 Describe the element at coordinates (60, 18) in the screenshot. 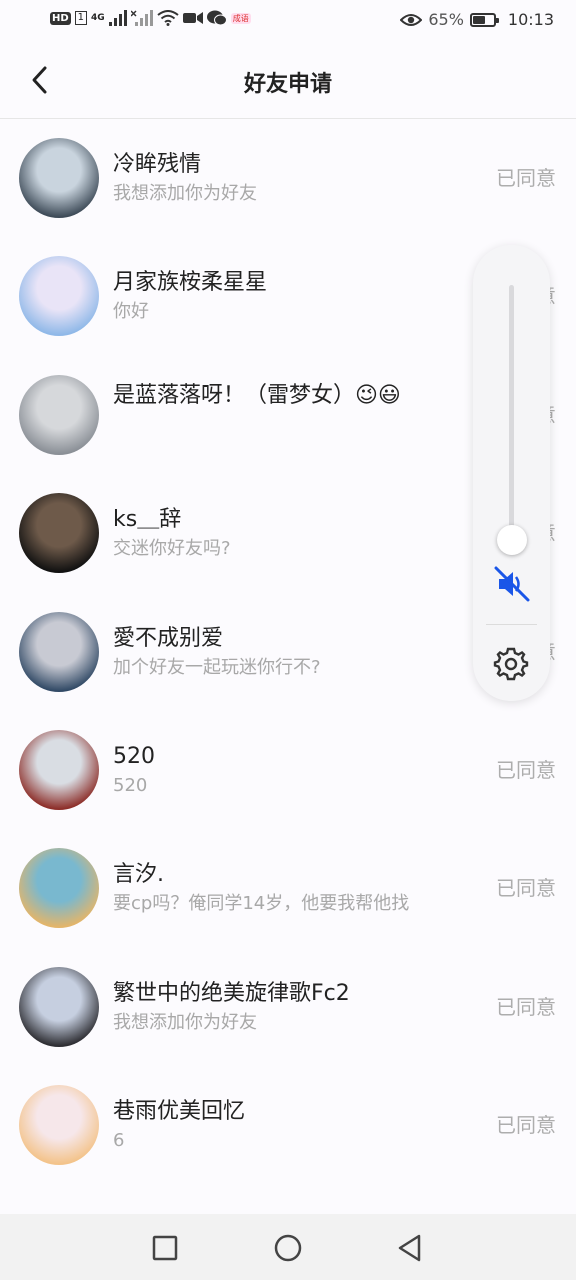

I see `hd-badge: HD` at that location.